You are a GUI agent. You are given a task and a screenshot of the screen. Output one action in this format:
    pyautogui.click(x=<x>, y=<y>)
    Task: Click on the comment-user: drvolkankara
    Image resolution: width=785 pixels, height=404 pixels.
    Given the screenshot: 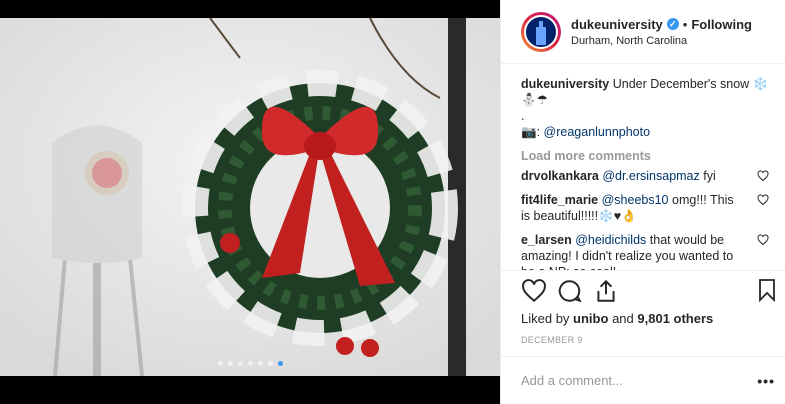 What is the action you would take?
    pyautogui.click(x=560, y=176)
    